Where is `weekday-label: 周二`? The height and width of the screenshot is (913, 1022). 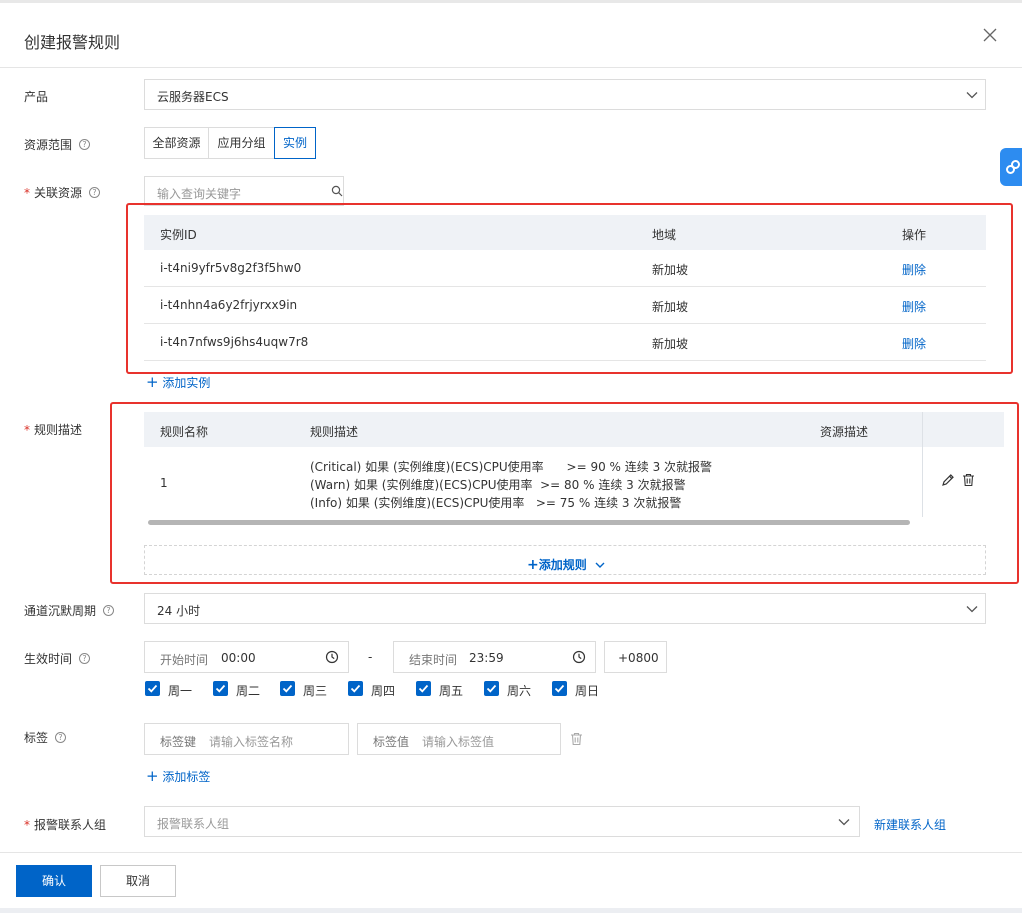
weekday-label: 周二 is located at coordinates (248, 691).